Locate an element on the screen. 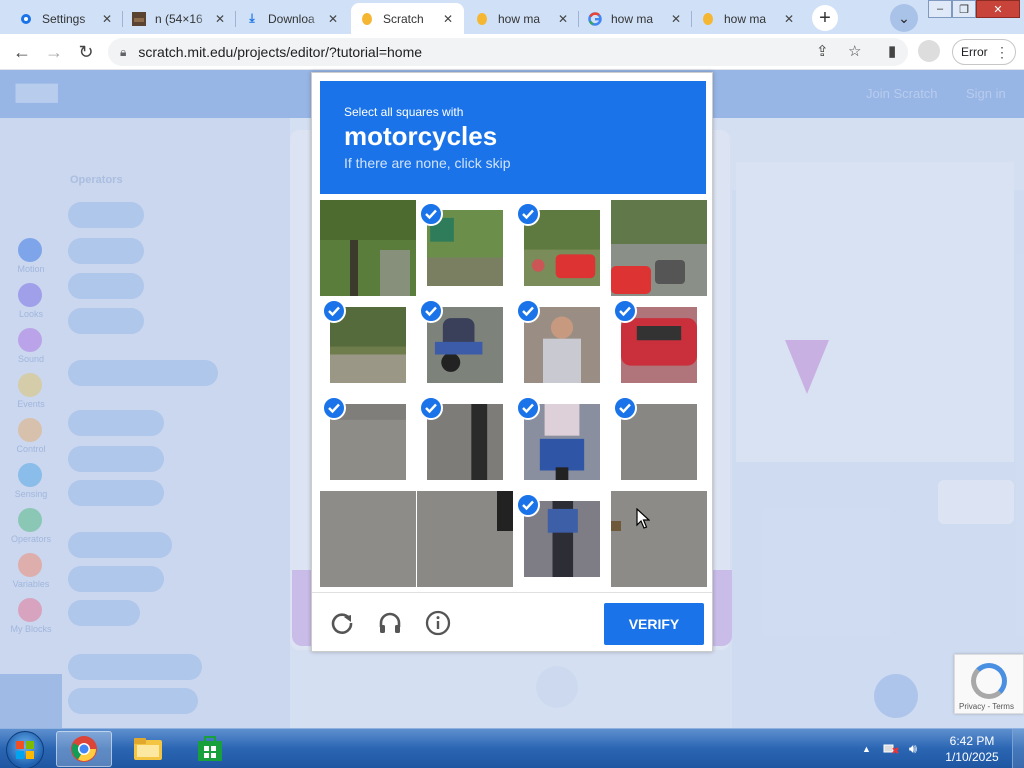 The image size is (1024, 768). arrow-left-icon: ← is located at coordinates (22, 51).